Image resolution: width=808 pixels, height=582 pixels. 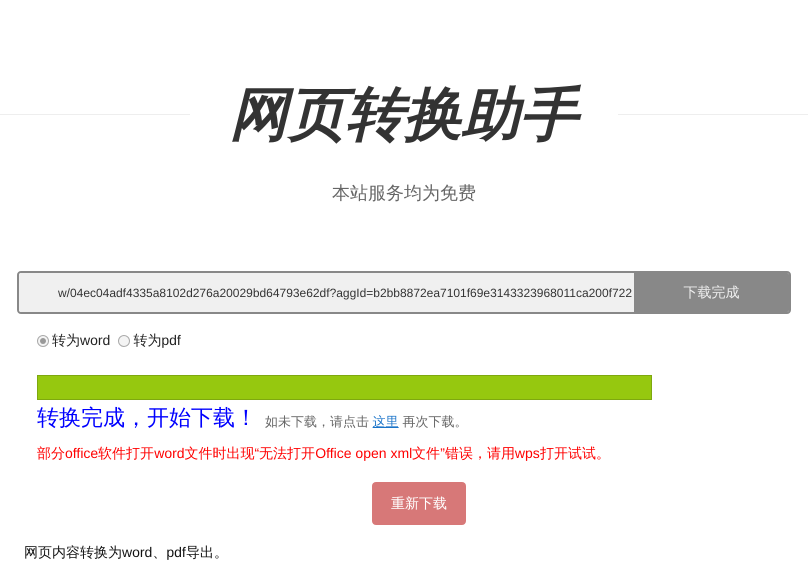 I want to click on status-headline: 转换完成，开始下载！, so click(x=147, y=418).